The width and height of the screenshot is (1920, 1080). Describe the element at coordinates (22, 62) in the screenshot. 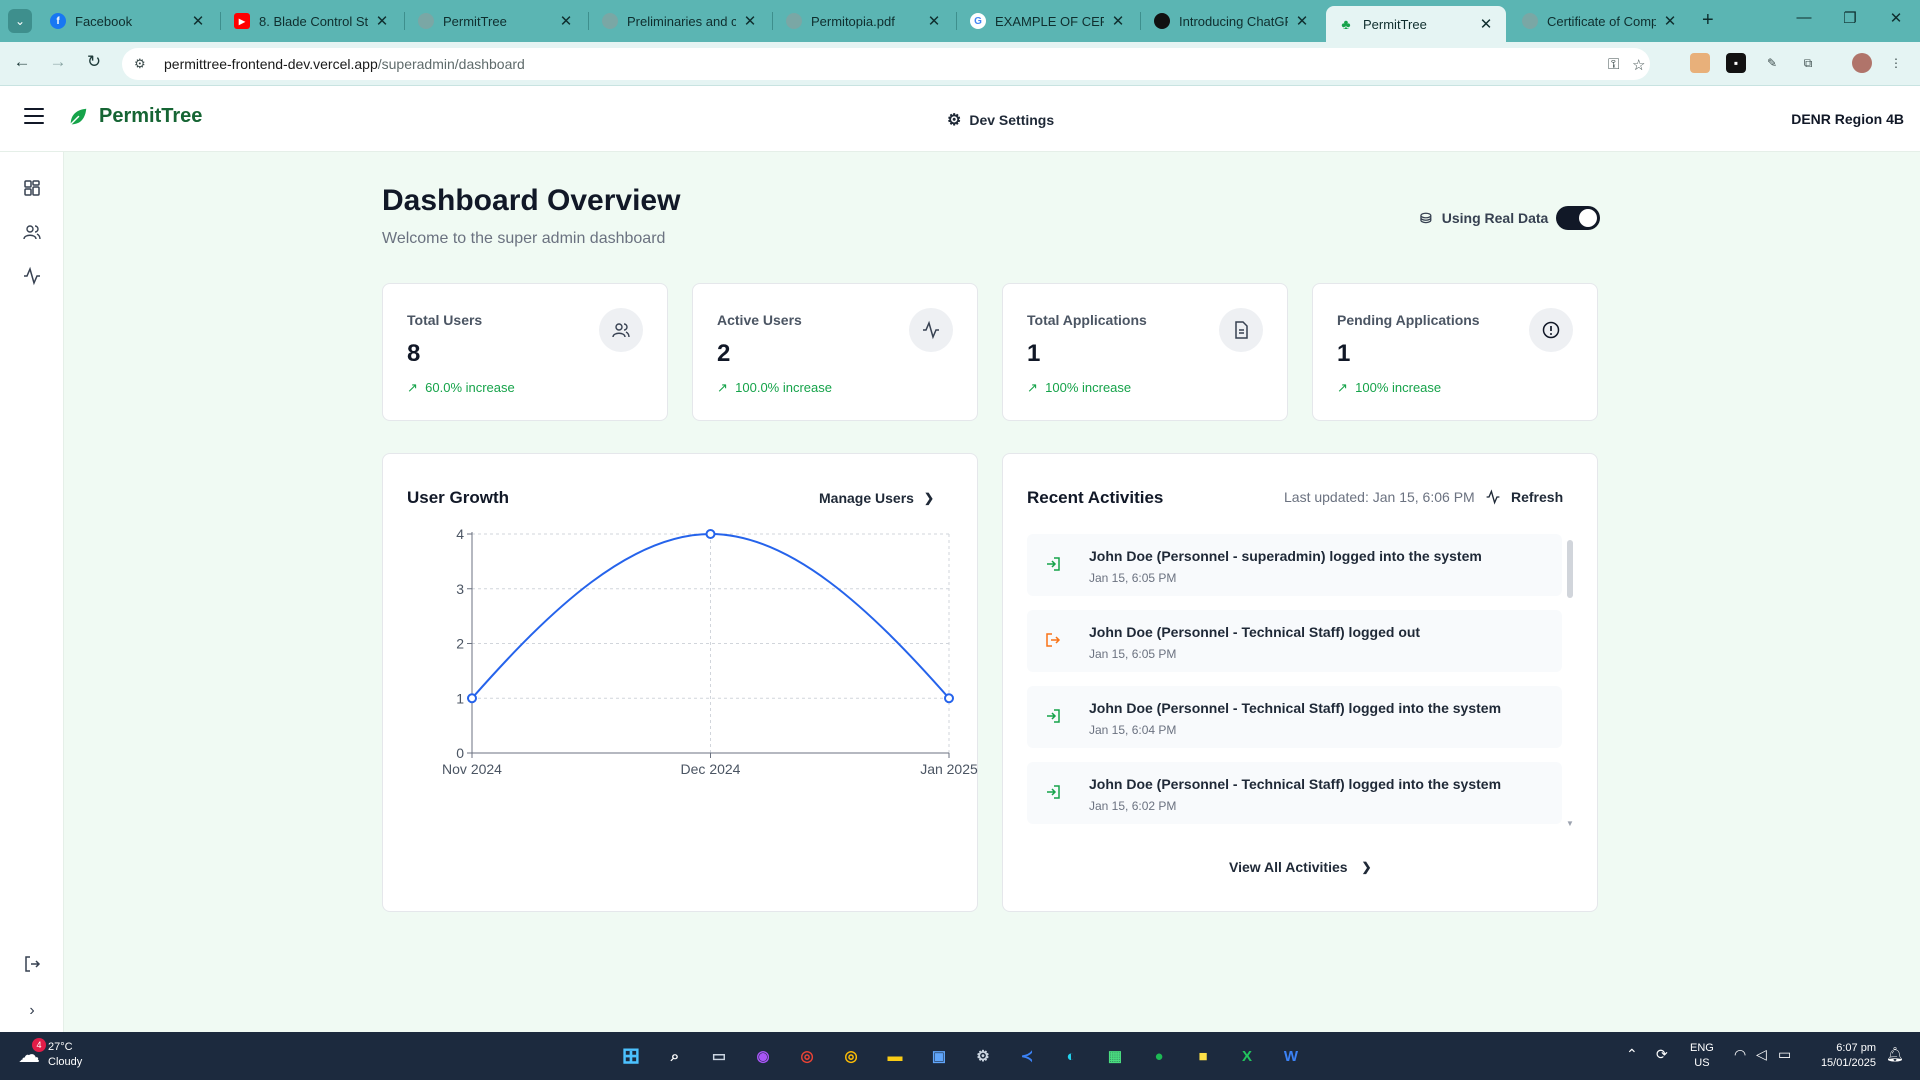

I see `back-button: ←` at that location.